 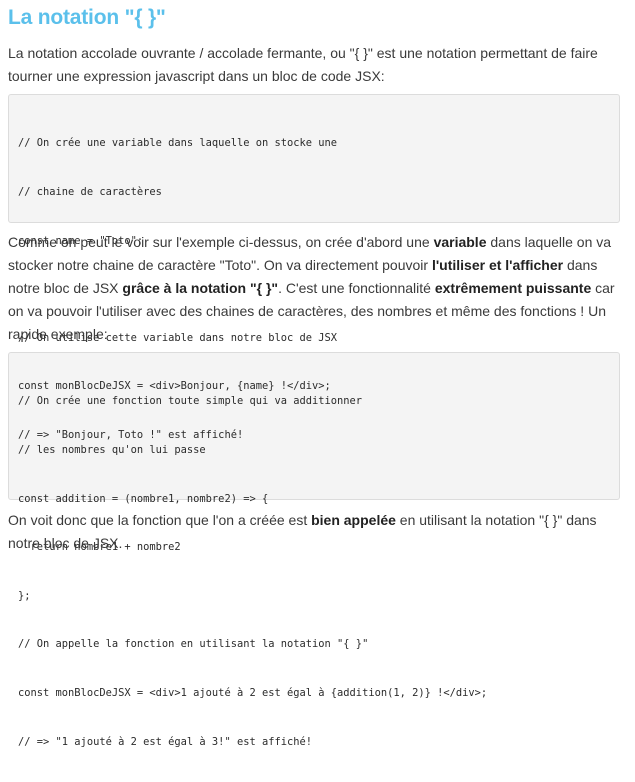 What do you see at coordinates (143, 498) in the screenshot?
I see `code-line: const addition = (nombre1, nombre2) => {` at bounding box center [143, 498].